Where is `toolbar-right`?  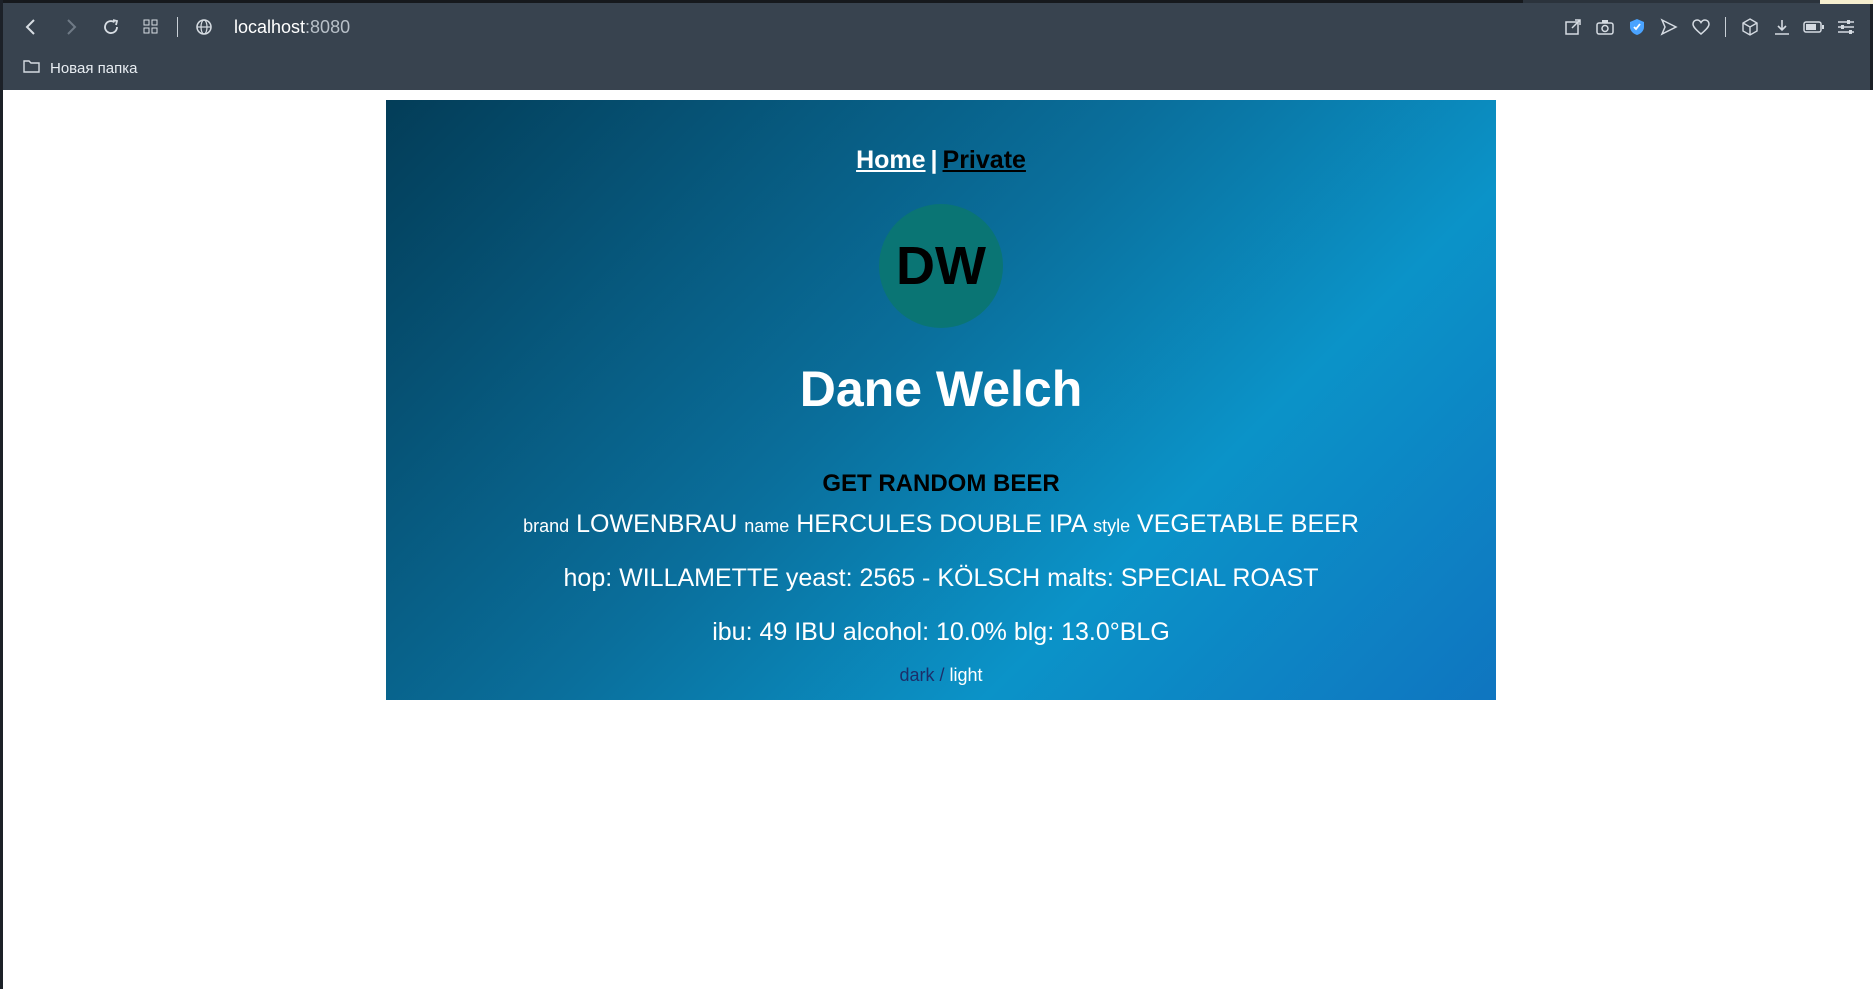 toolbar-right is located at coordinates (1715, 27).